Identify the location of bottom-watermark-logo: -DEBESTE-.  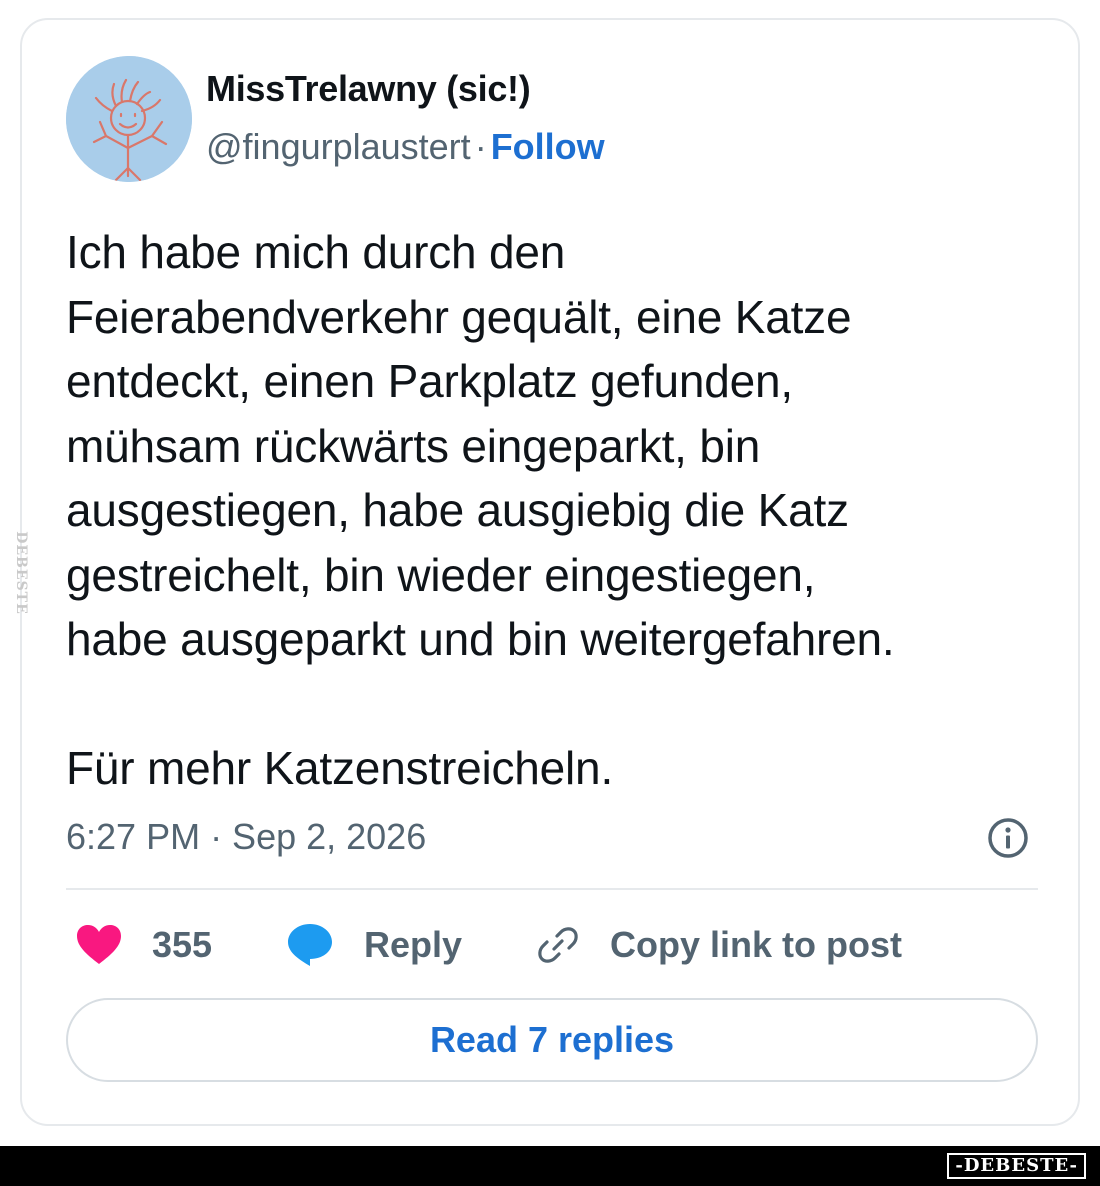
(1016, 1166).